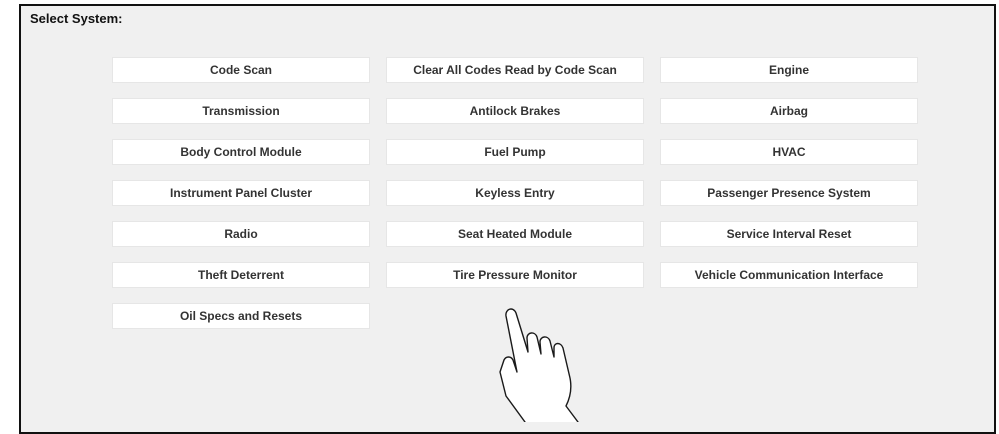  What do you see at coordinates (241, 275) in the screenshot?
I see `system-button-theft-deterrent: Theft Deterrent` at bounding box center [241, 275].